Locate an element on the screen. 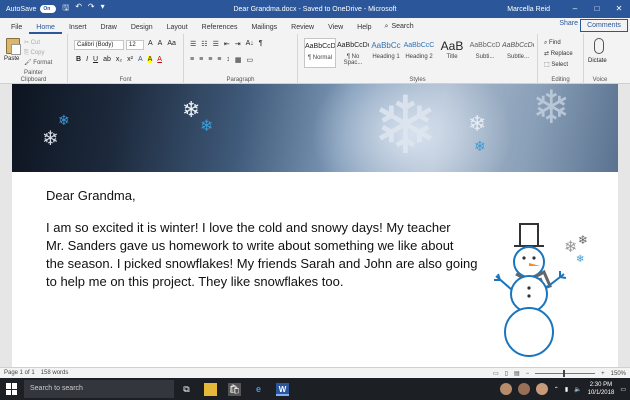 Image resolution: width=630 pixels, height=400 pixels. sort-button: A↓ is located at coordinates (250, 44).